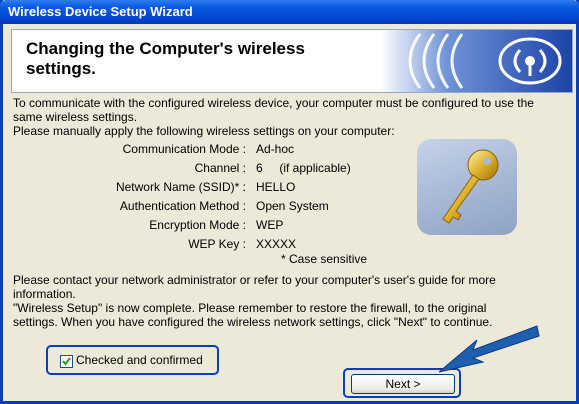 Image resolution: width=579 pixels, height=404 pixels. Describe the element at coordinates (489, 349) in the screenshot. I see `arrow-pointer-icon` at that location.